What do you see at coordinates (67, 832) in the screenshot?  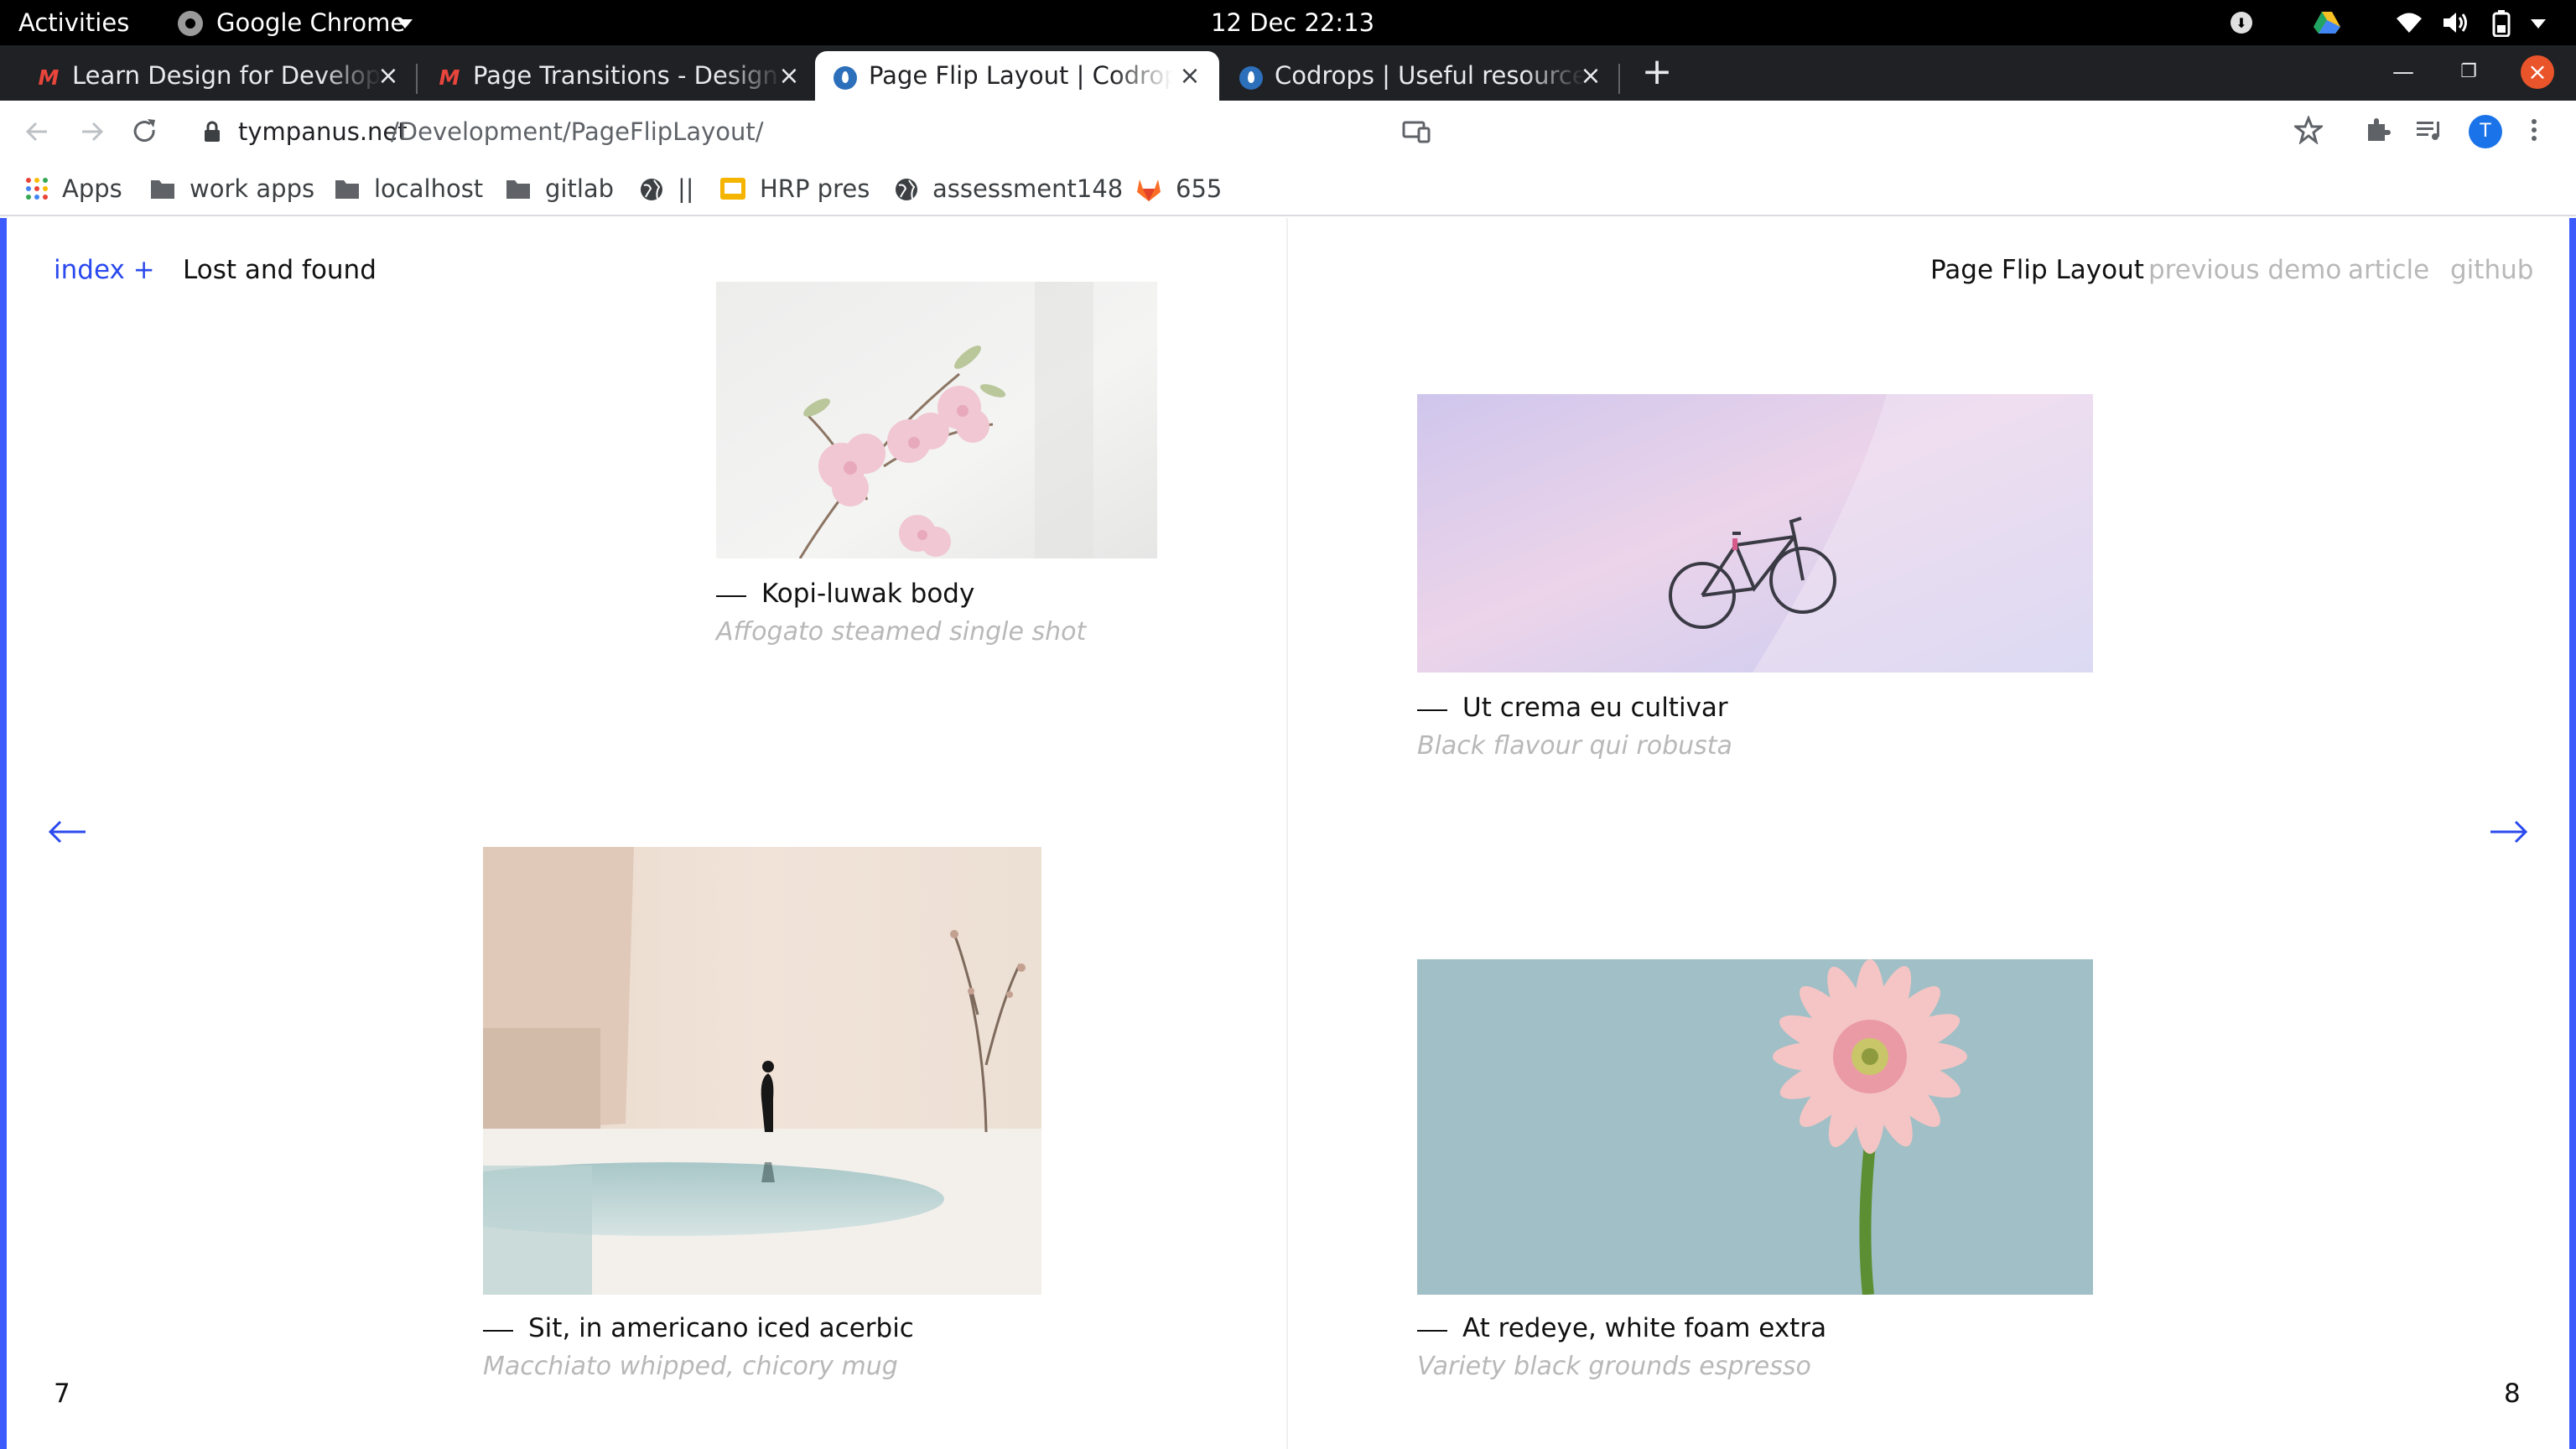 I see `previous-page-arrow-icon` at bounding box center [67, 832].